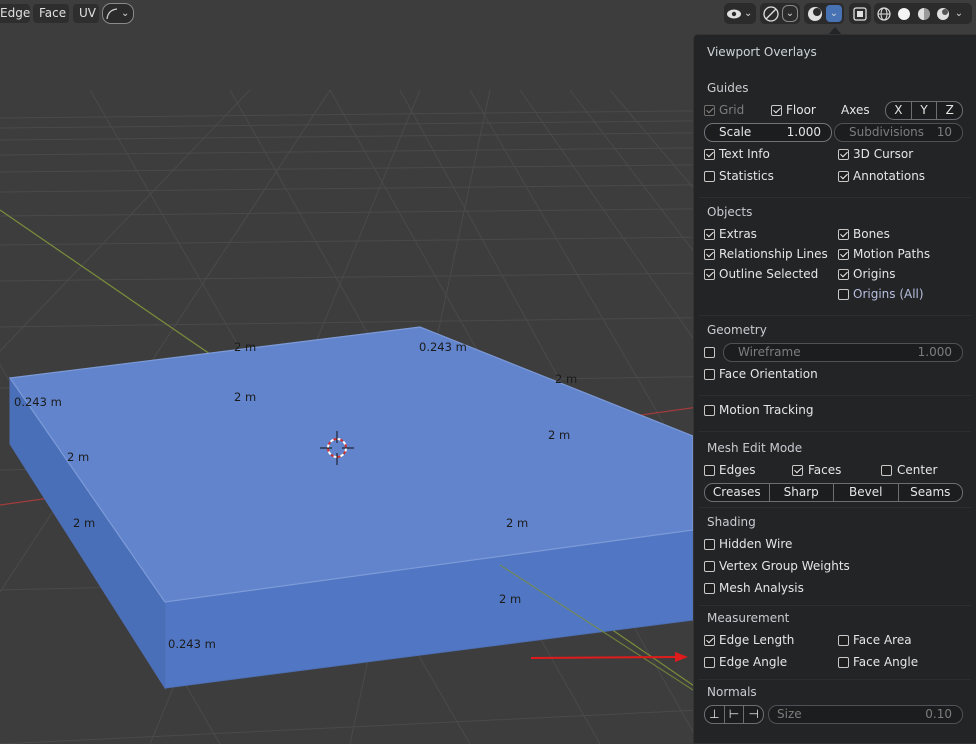  I want to click on uv-menu-button: UV, so click(86, 13).